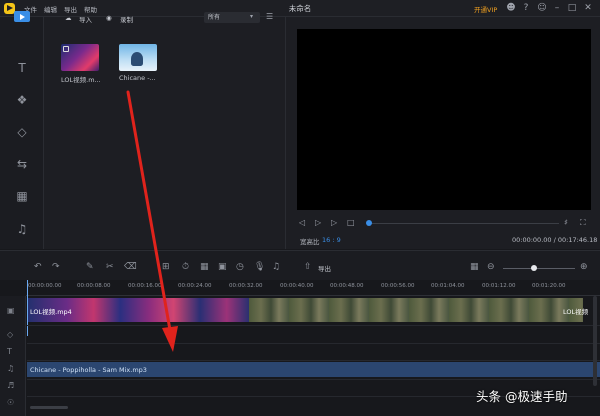 The image size is (600, 416). I want to click on text-track-icon: T, so click(9, 351).